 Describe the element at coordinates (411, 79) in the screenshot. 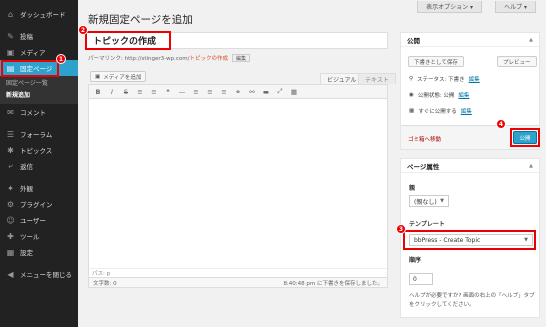

I see `key-icon: ⚲` at that location.